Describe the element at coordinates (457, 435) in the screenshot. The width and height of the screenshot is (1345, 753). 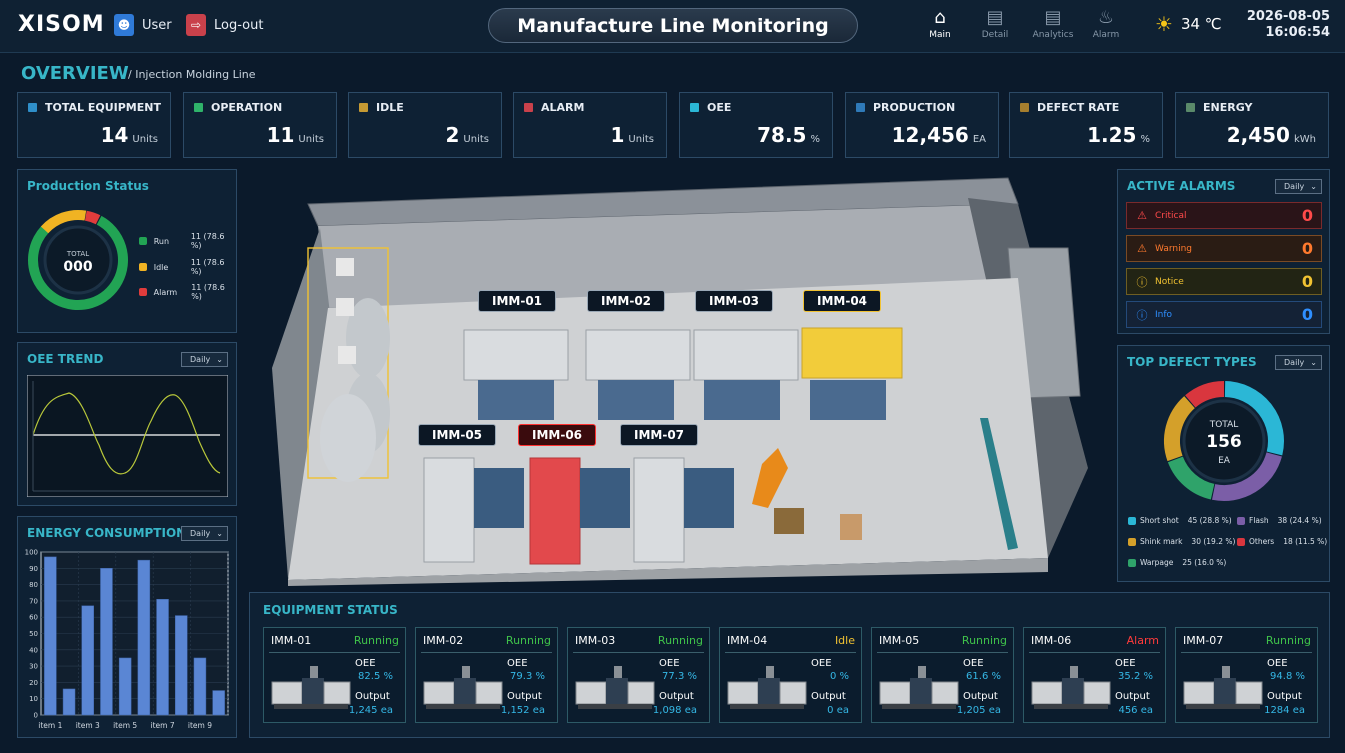
I see `tag-imm-05: IMM-05` at that location.